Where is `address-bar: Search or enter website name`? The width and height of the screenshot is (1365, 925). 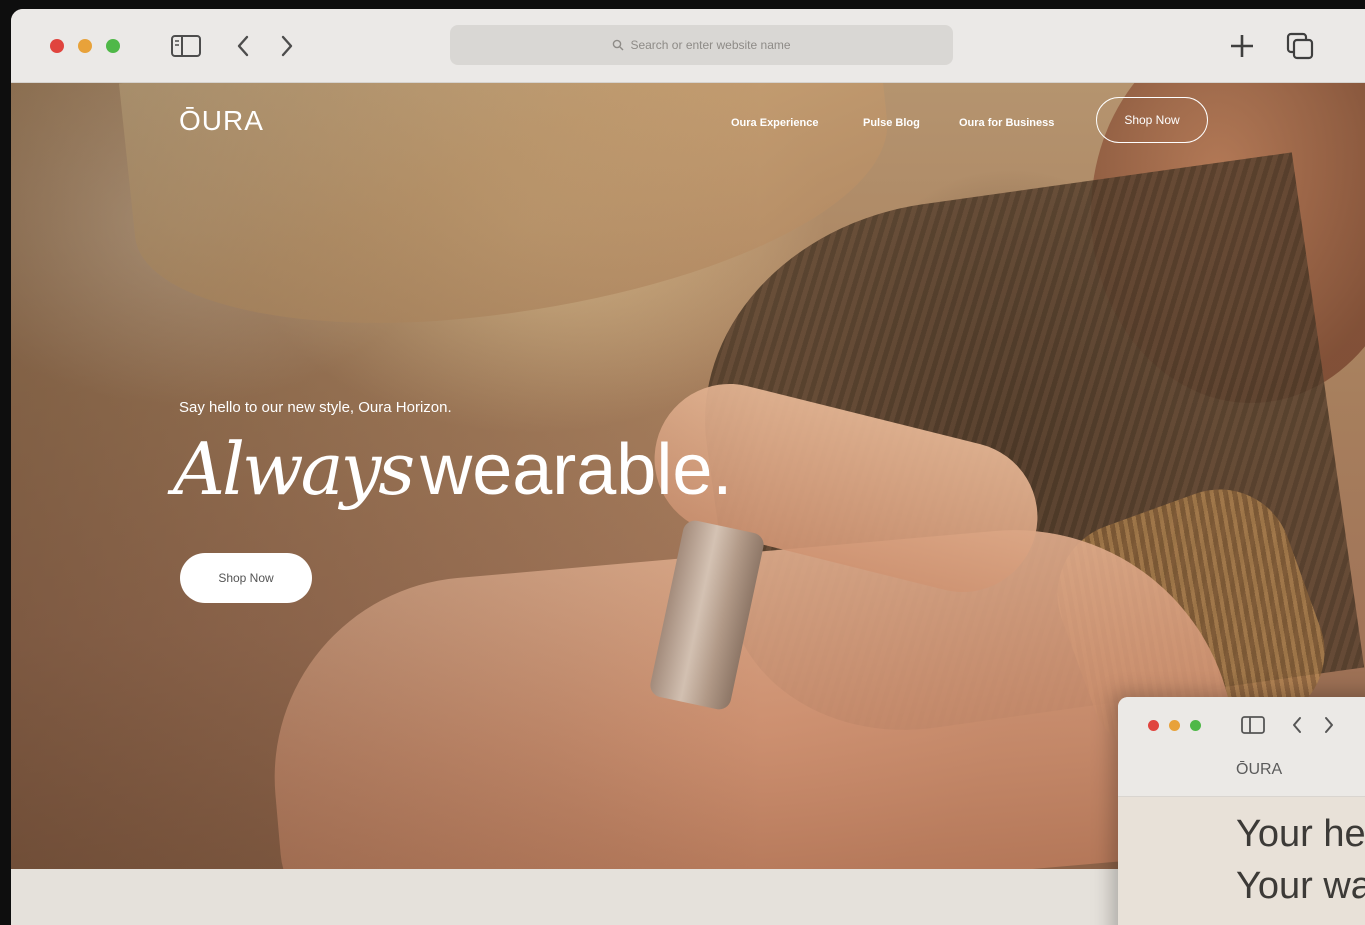
address-bar: Search or enter website name is located at coordinates (701, 45).